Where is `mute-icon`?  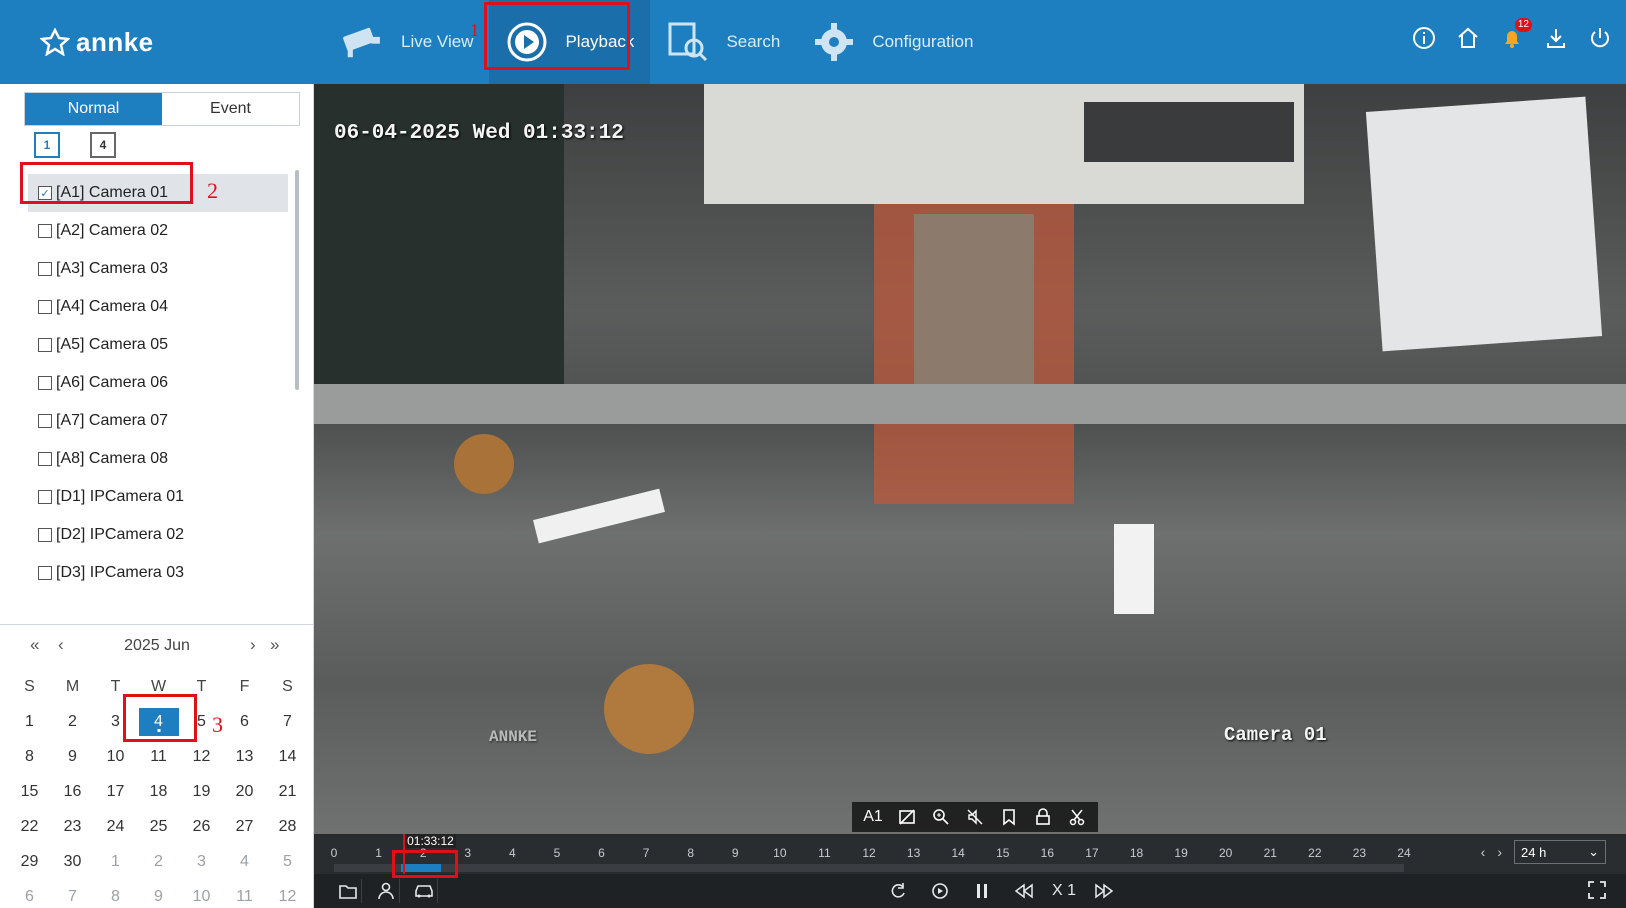
mute-icon is located at coordinates (975, 817).